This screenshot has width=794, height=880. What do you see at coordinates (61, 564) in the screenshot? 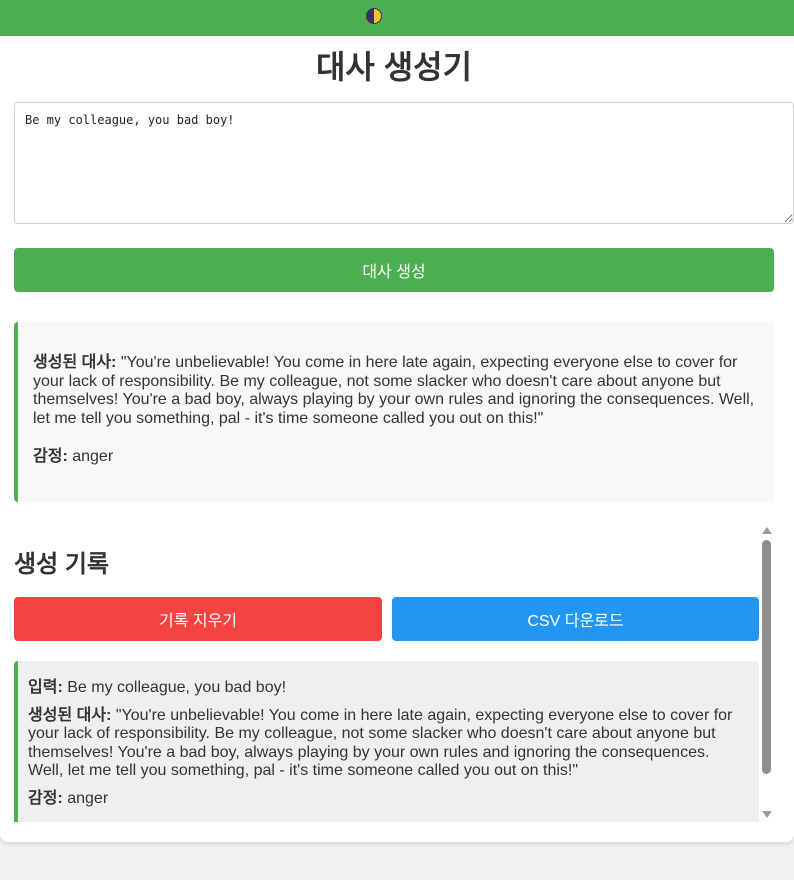
I see `history-title: 생성 기록` at bounding box center [61, 564].